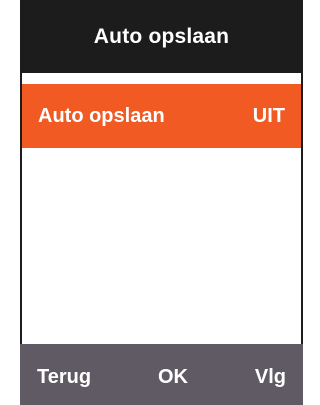 The image size is (320, 405). Describe the element at coordinates (173, 377) in the screenshot. I see `ok-button: OK` at that location.